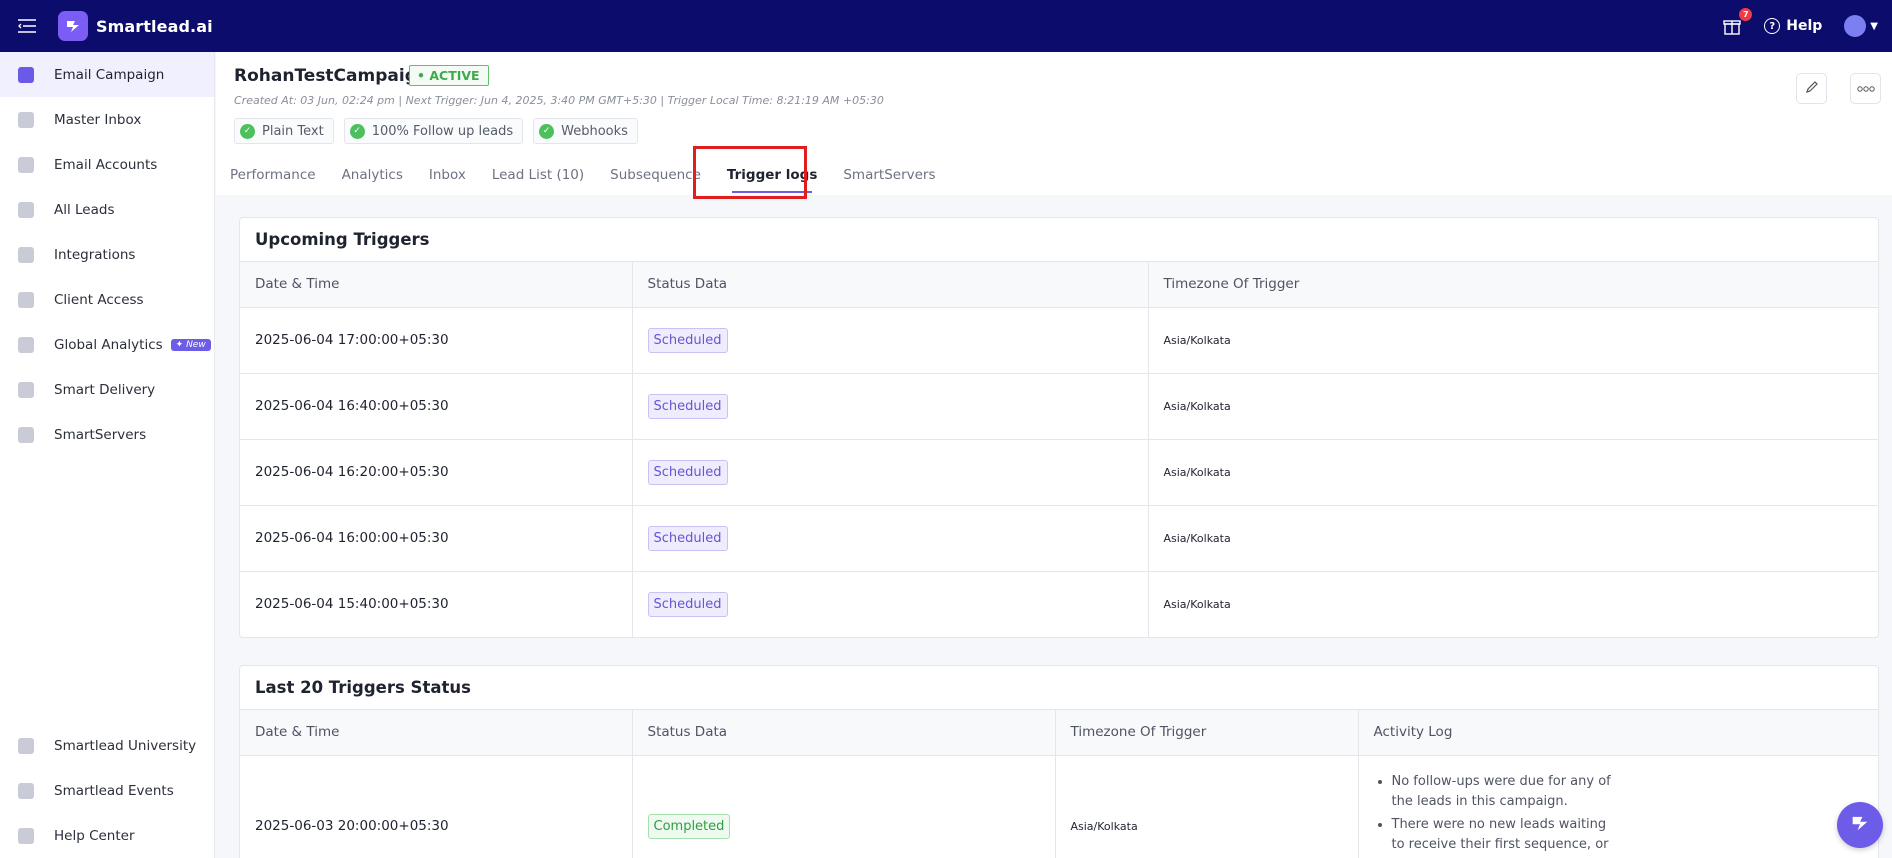 This screenshot has height=858, width=1892. Describe the element at coordinates (26, 434) in the screenshot. I see `server-icon` at that location.